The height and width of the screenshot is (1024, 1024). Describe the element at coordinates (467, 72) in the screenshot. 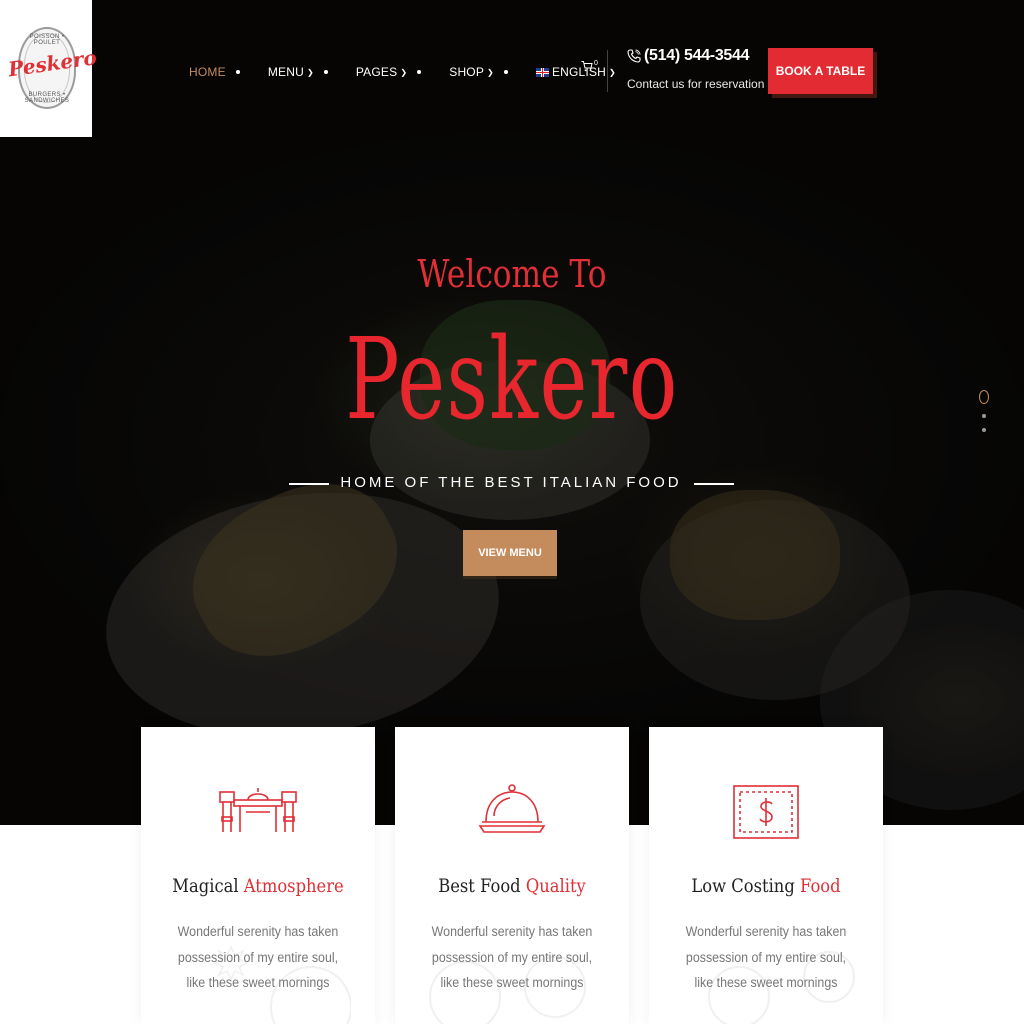

I see `nav-item-label: SHOP` at that location.